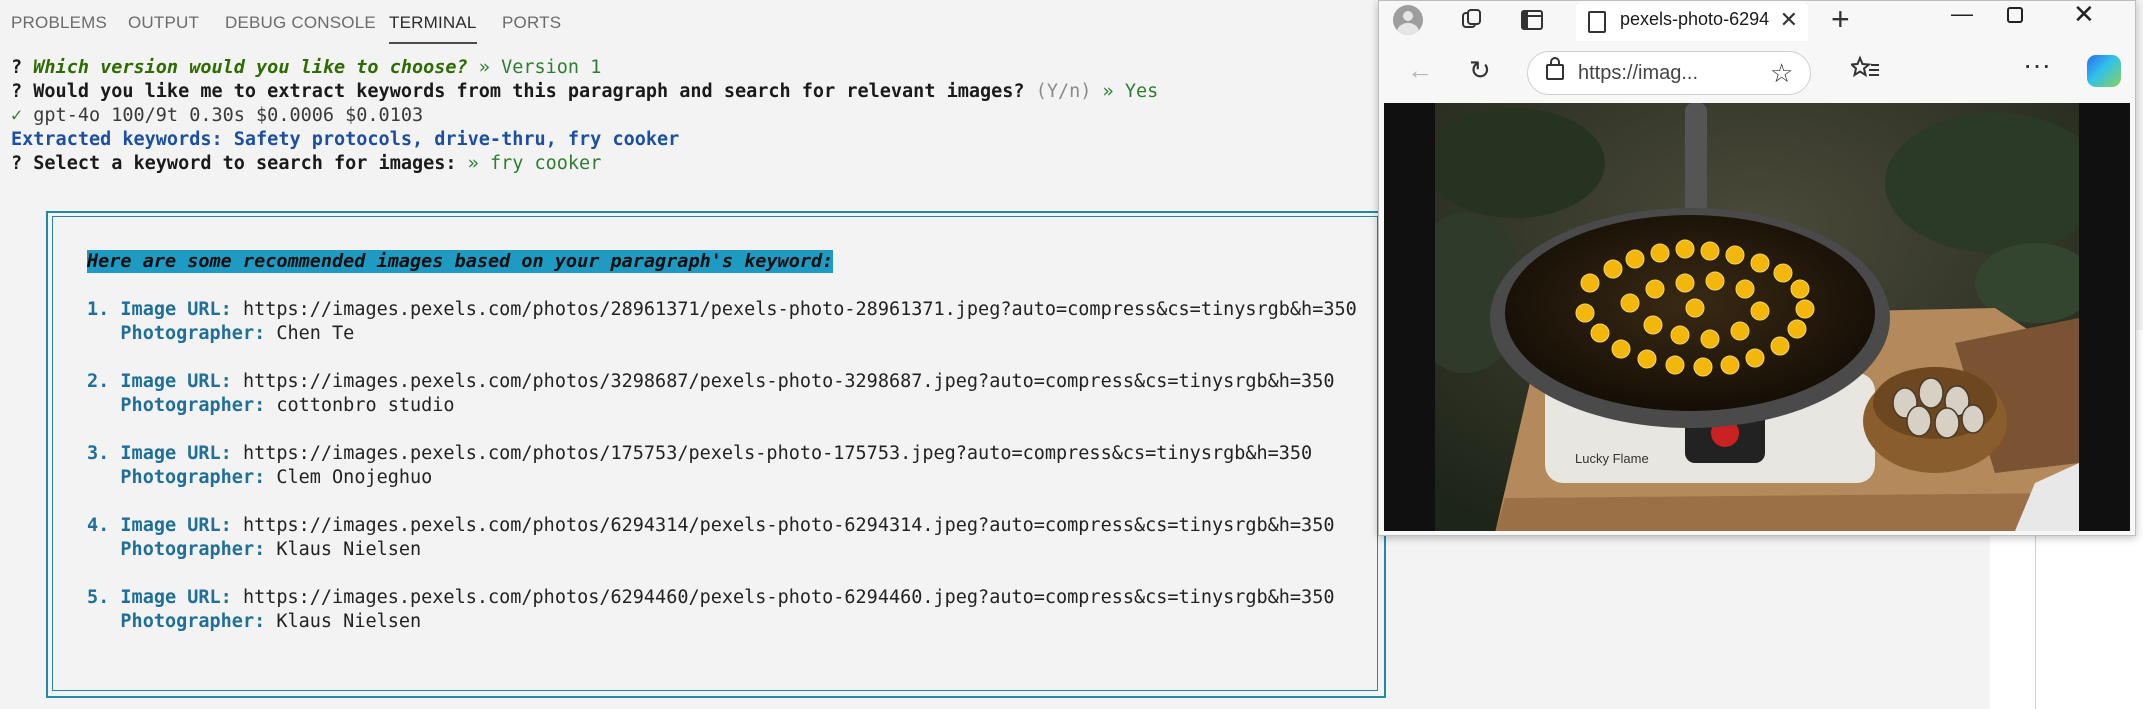 Image resolution: width=2143 pixels, height=709 pixels. Describe the element at coordinates (1789, 20) in the screenshot. I see `close-icon: ✕` at that location.